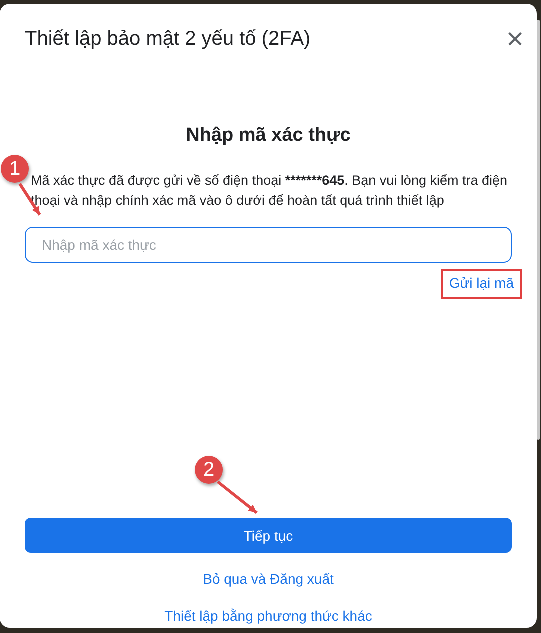  I want to click on arrow, so click(237, 497).